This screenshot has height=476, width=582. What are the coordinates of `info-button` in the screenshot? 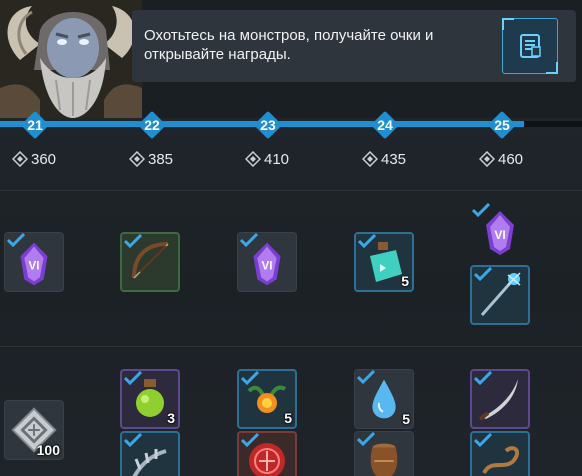 It's located at (530, 46).